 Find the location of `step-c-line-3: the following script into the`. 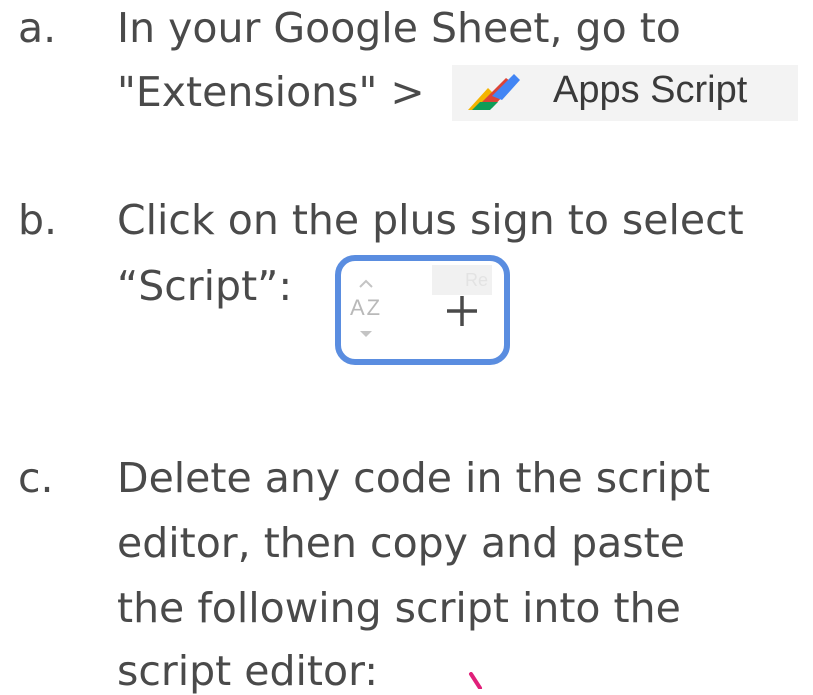

step-c-line-3: the following script into the is located at coordinates (399, 608).